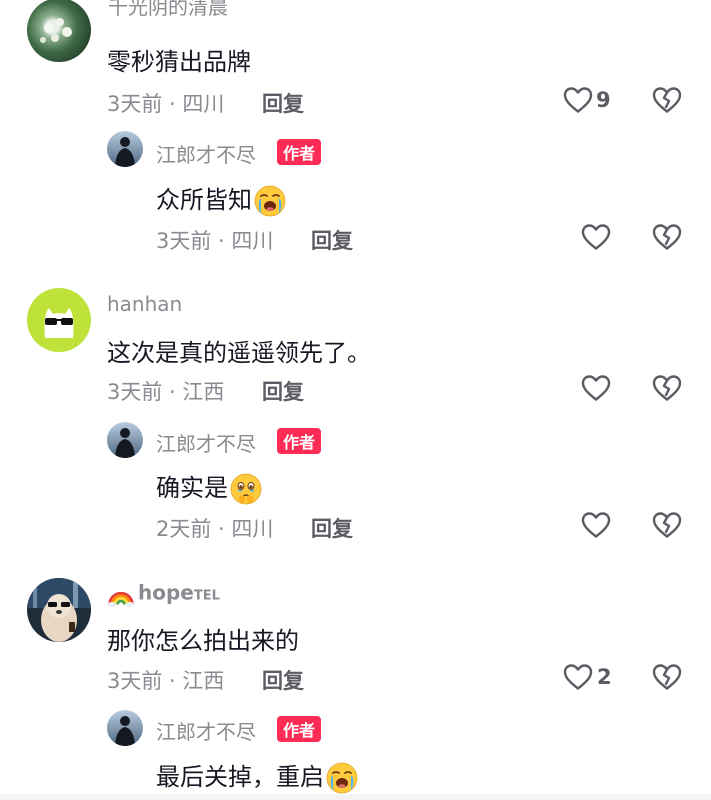 The width and height of the screenshot is (711, 800). I want to click on reply-text-content: 确实是, so click(192, 488).